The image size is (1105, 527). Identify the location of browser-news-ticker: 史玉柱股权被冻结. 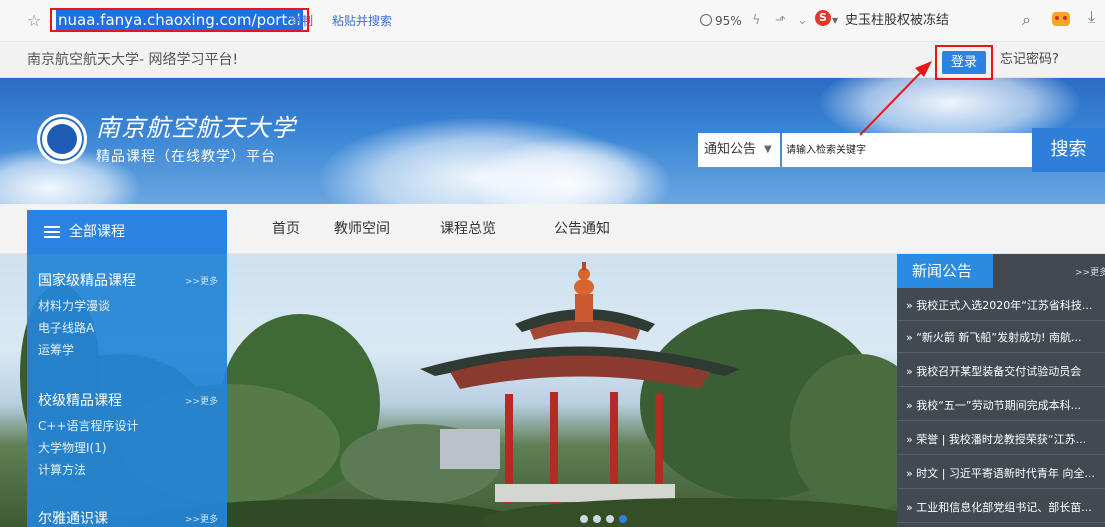
(897, 21).